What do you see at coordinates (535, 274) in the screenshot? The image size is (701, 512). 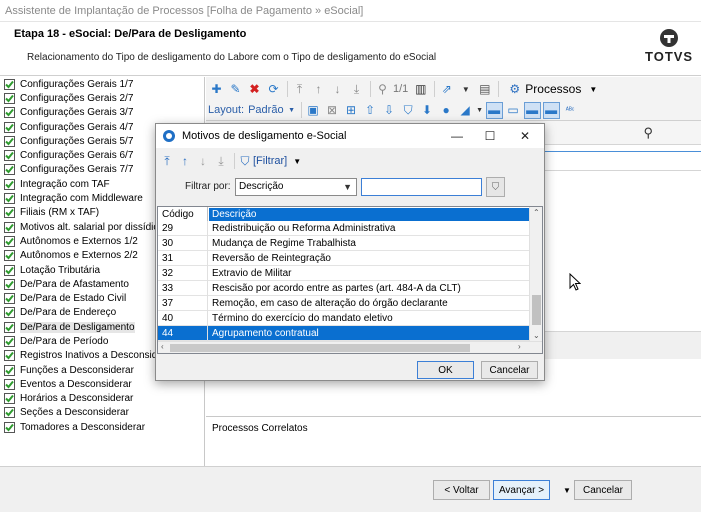 I see `vertical-scrollbar: ⌃ ⌄` at bounding box center [535, 274].